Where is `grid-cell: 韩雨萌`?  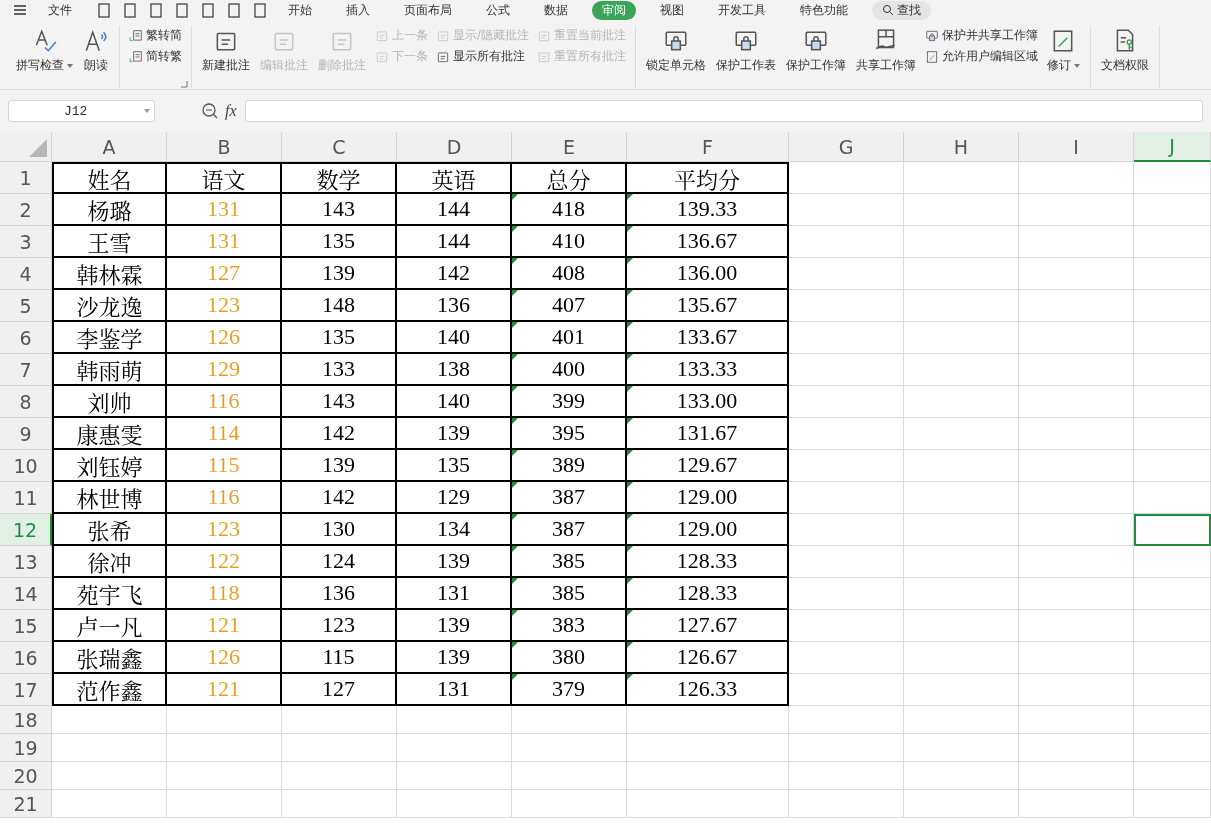 grid-cell: 韩雨萌 is located at coordinates (109, 370).